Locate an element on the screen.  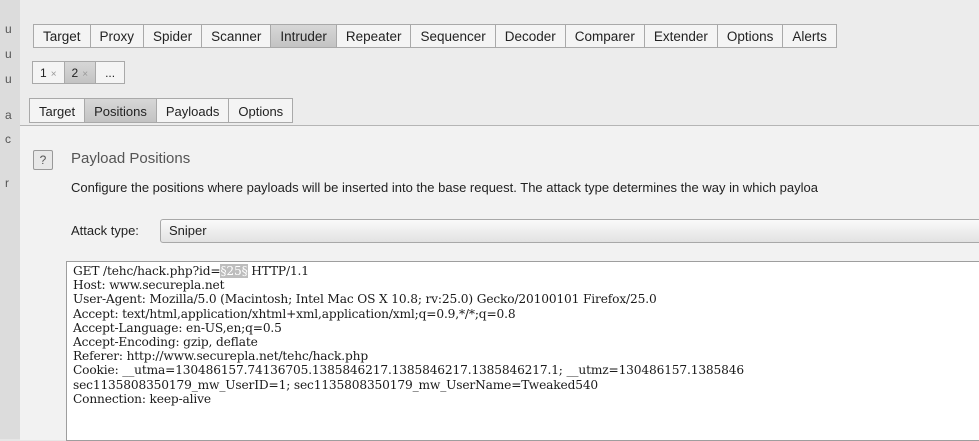
tab-section-target: Target is located at coordinates (57, 110).